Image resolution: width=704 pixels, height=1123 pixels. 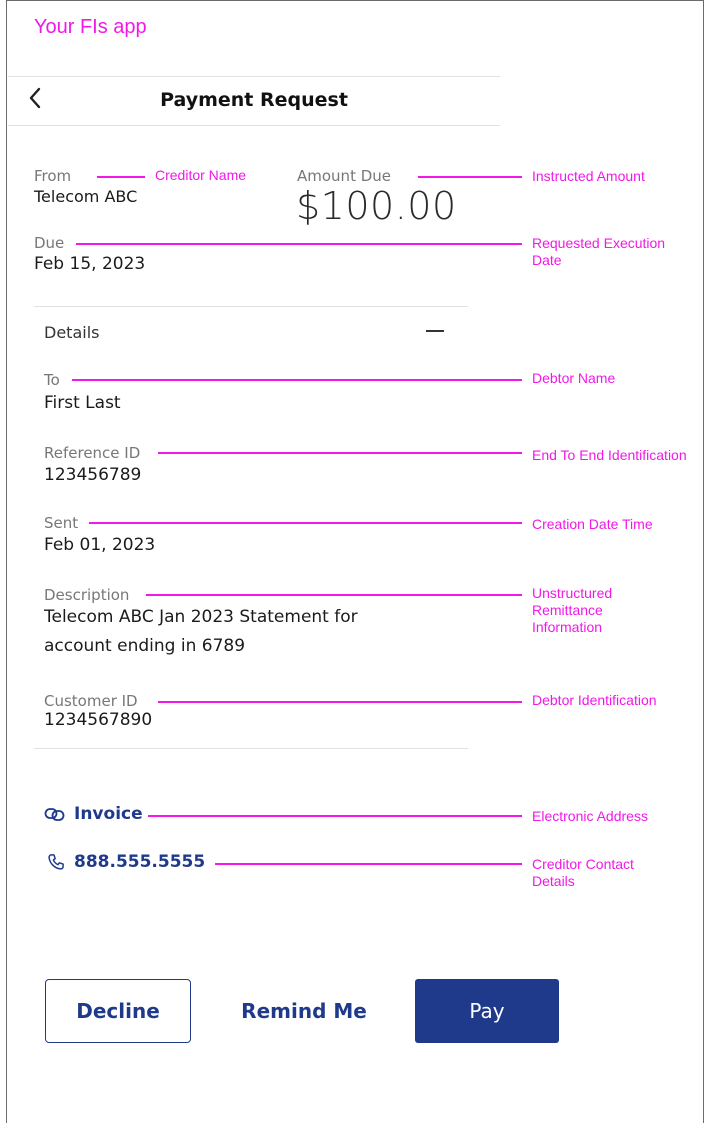 I want to click on from-value: Telecom ABC, so click(x=86, y=196).